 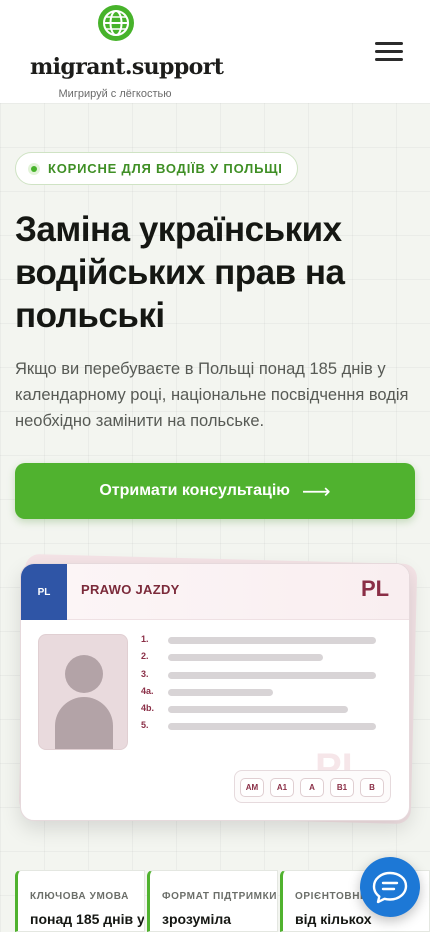 I want to click on chat-bubble-icon, so click(x=390, y=887).